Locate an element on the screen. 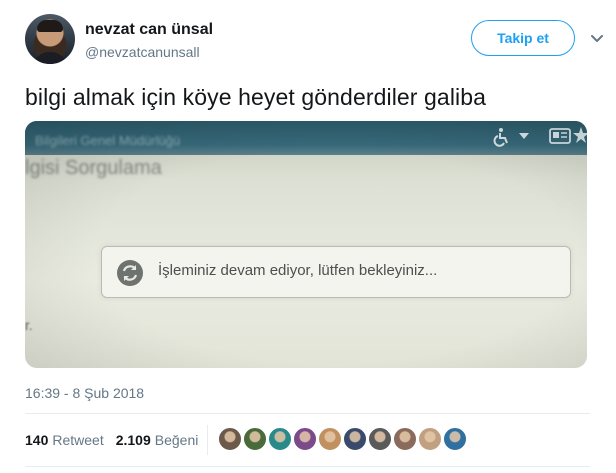  id-card-icon is located at coordinates (560, 136).